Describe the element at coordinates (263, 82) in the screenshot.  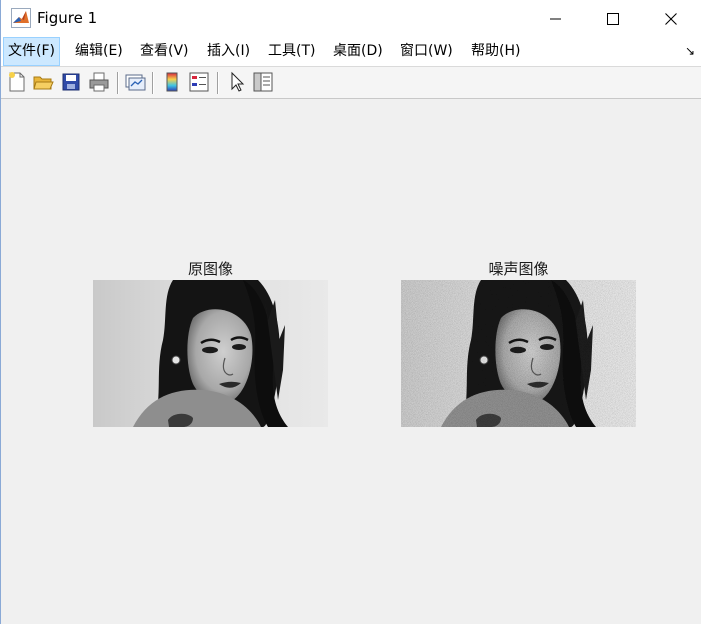
I see `property-inspector-icon` at that location.